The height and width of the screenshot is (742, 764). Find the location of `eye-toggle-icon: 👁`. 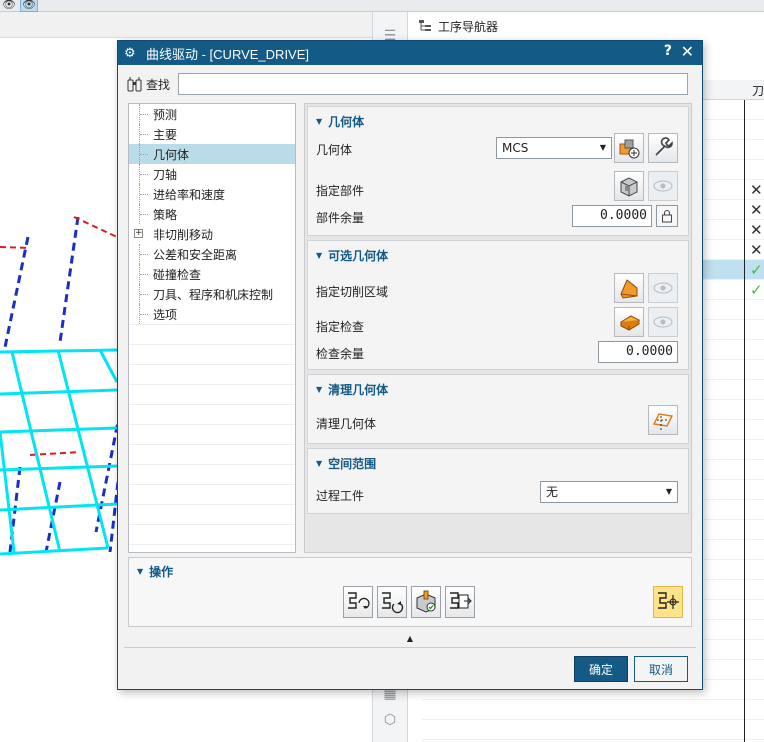

eye-toggle-icon: 👁 is located at coordinates (29, 6).